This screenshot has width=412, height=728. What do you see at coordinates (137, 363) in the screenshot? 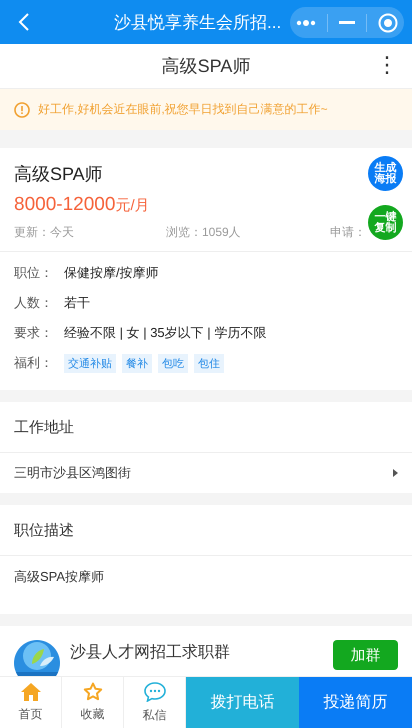
I see `benefit-tag: 餐补` at bounding box center [137, 363].